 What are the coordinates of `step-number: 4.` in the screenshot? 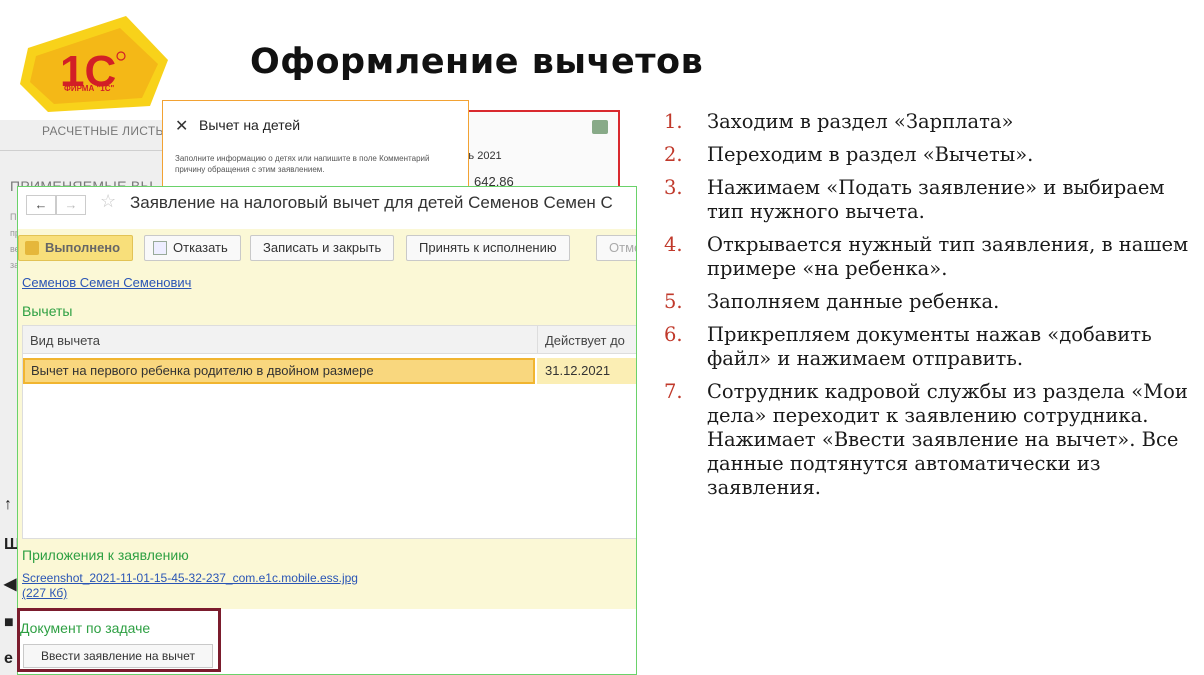 It's located at (673, 244).